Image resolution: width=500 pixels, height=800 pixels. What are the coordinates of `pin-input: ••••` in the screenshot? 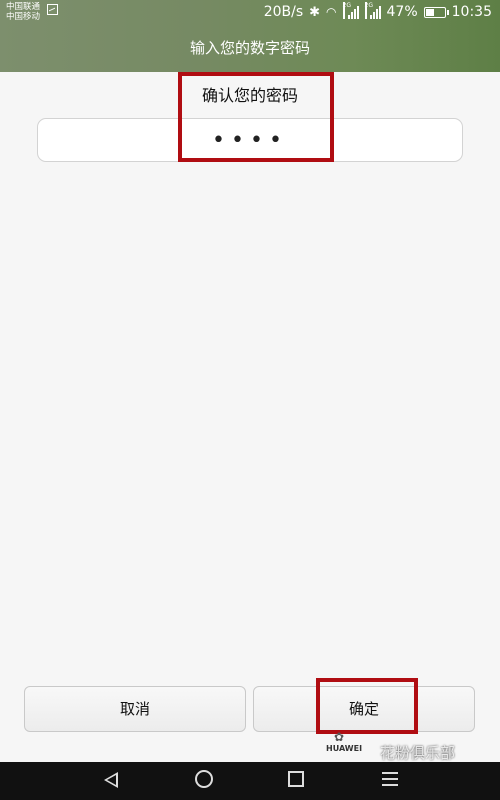 It's located at (250, 140).